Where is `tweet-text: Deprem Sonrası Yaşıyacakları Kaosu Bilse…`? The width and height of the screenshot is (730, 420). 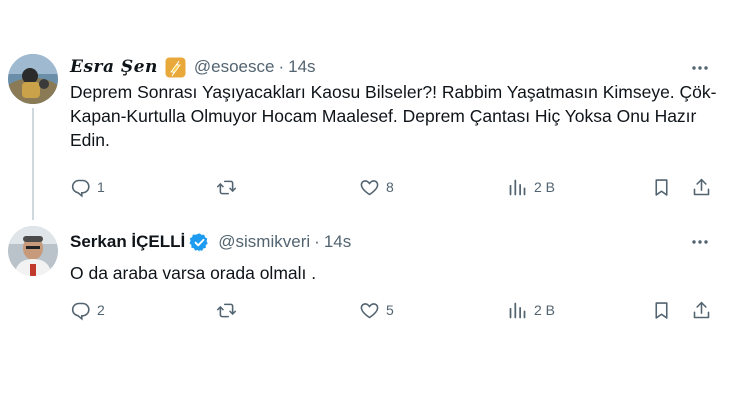
tweet-text: Deprem Sonrası Yaşıyacakları Kaosu Bilse… is located at coordinates (393, 116).